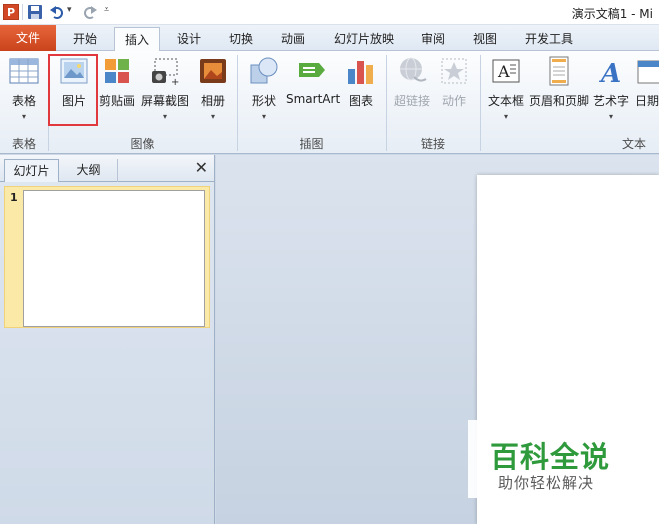 The image size is (659, 524). Describe the element at coordinates (329, 12) in the screenshot. I see `title-bar: P ▾ ⩡ 演示文稿1 - Mi` at that location.